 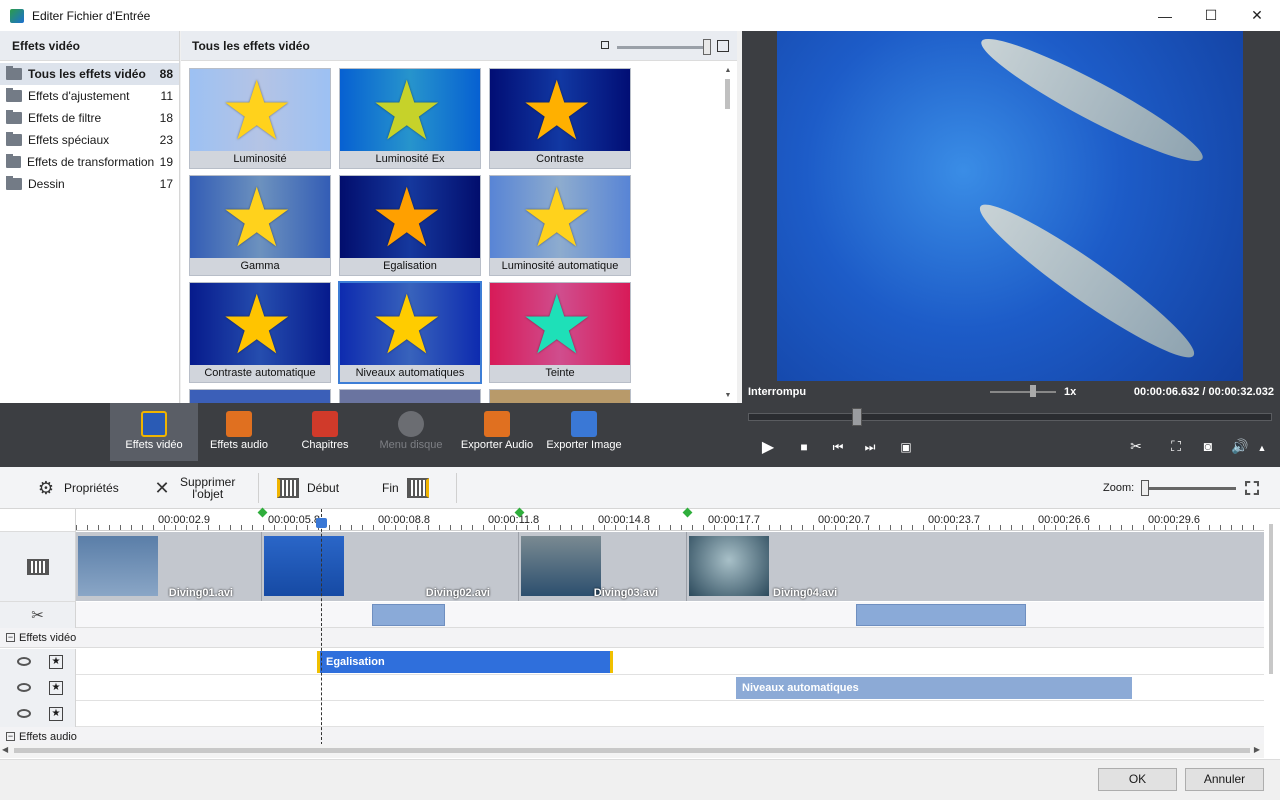 What do you see at coordinates (870, 447) in the screenshot?
I see `next-frame-icon: ⏭` at bounding box center [870, 447].